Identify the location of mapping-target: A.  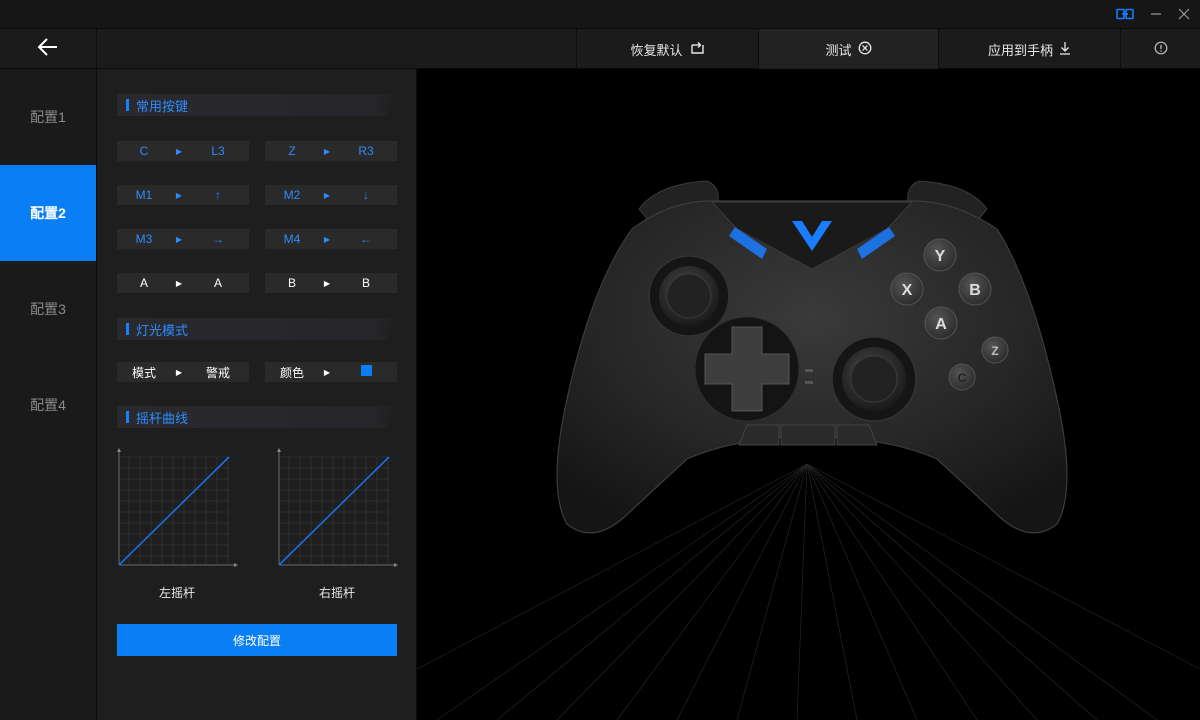
(217, 283).